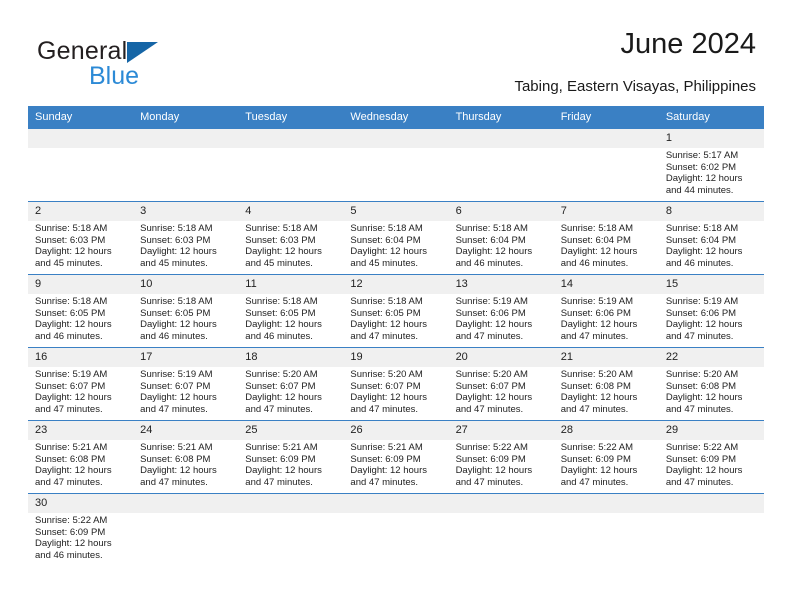 Image resolution: width=792 pixels, height=612 pixels. What do you see at coordinates (704, 184) in the screenshot?
I see `daylight-text: Daylight: 12 hours and 44 minutes.` at bounding box center [704, 184].